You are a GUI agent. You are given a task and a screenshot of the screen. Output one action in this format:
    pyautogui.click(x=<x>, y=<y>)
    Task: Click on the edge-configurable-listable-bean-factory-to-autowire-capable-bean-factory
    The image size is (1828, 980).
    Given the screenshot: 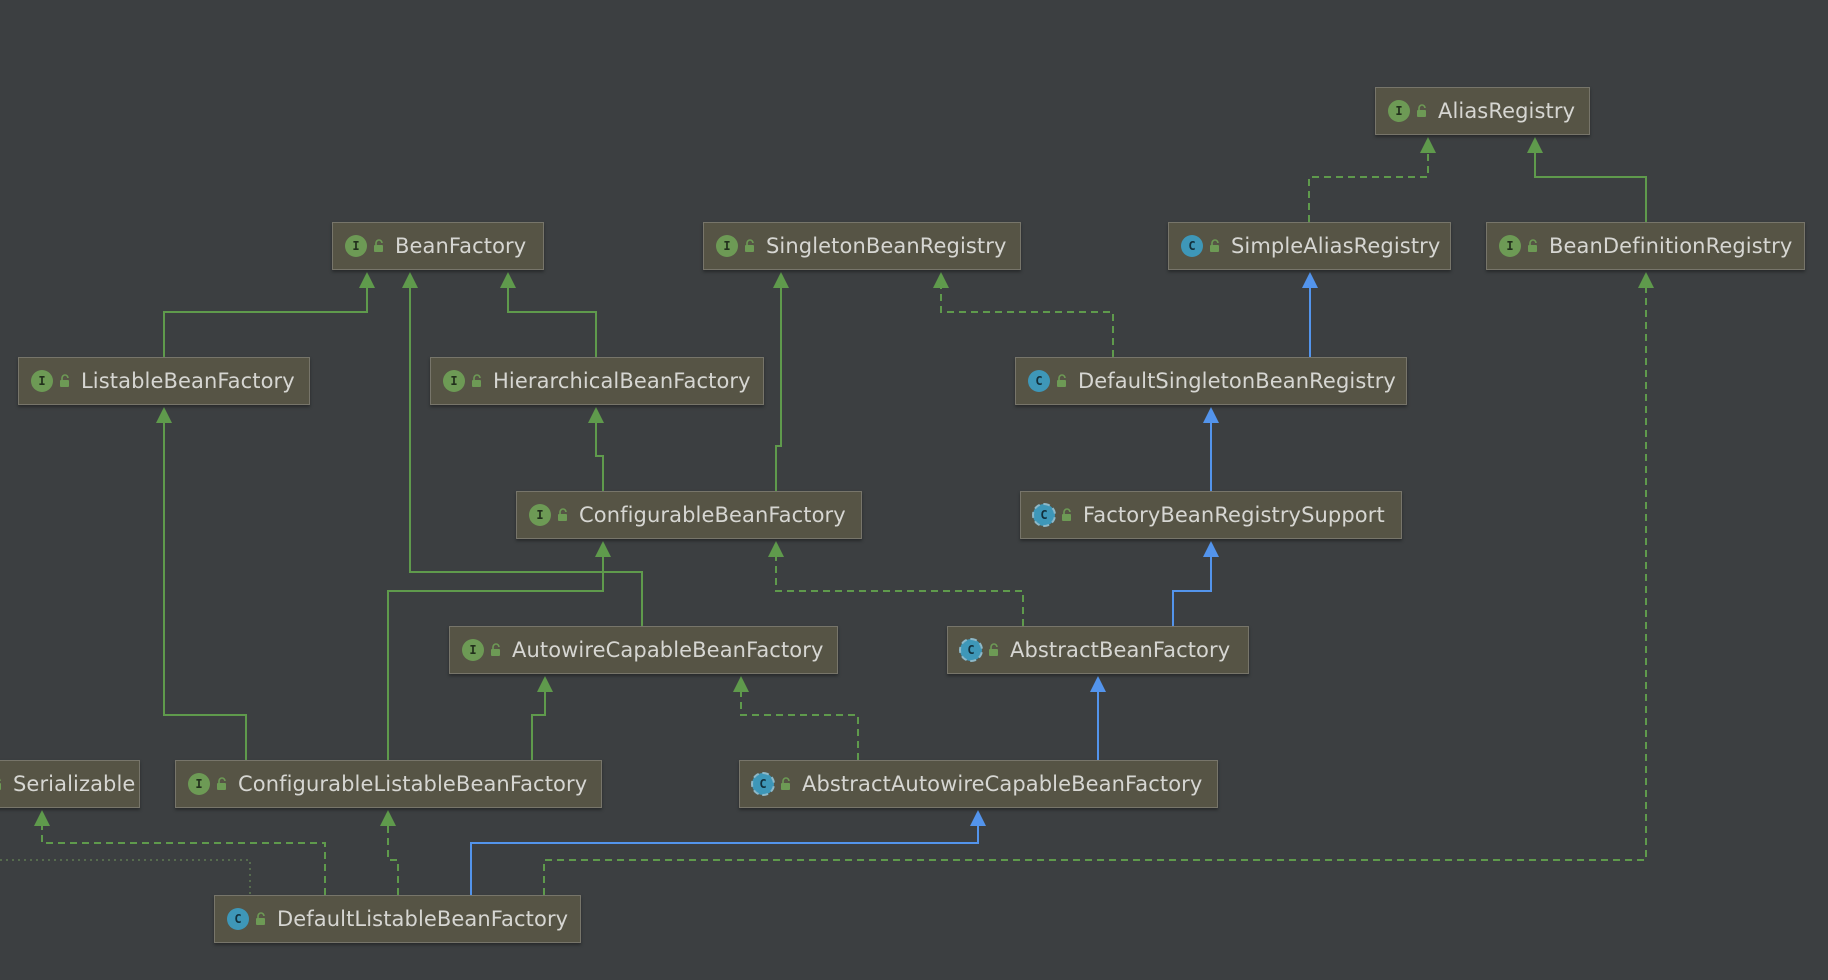 What is the action you would take?
    pyautogui.click(x=542, y=718)
    